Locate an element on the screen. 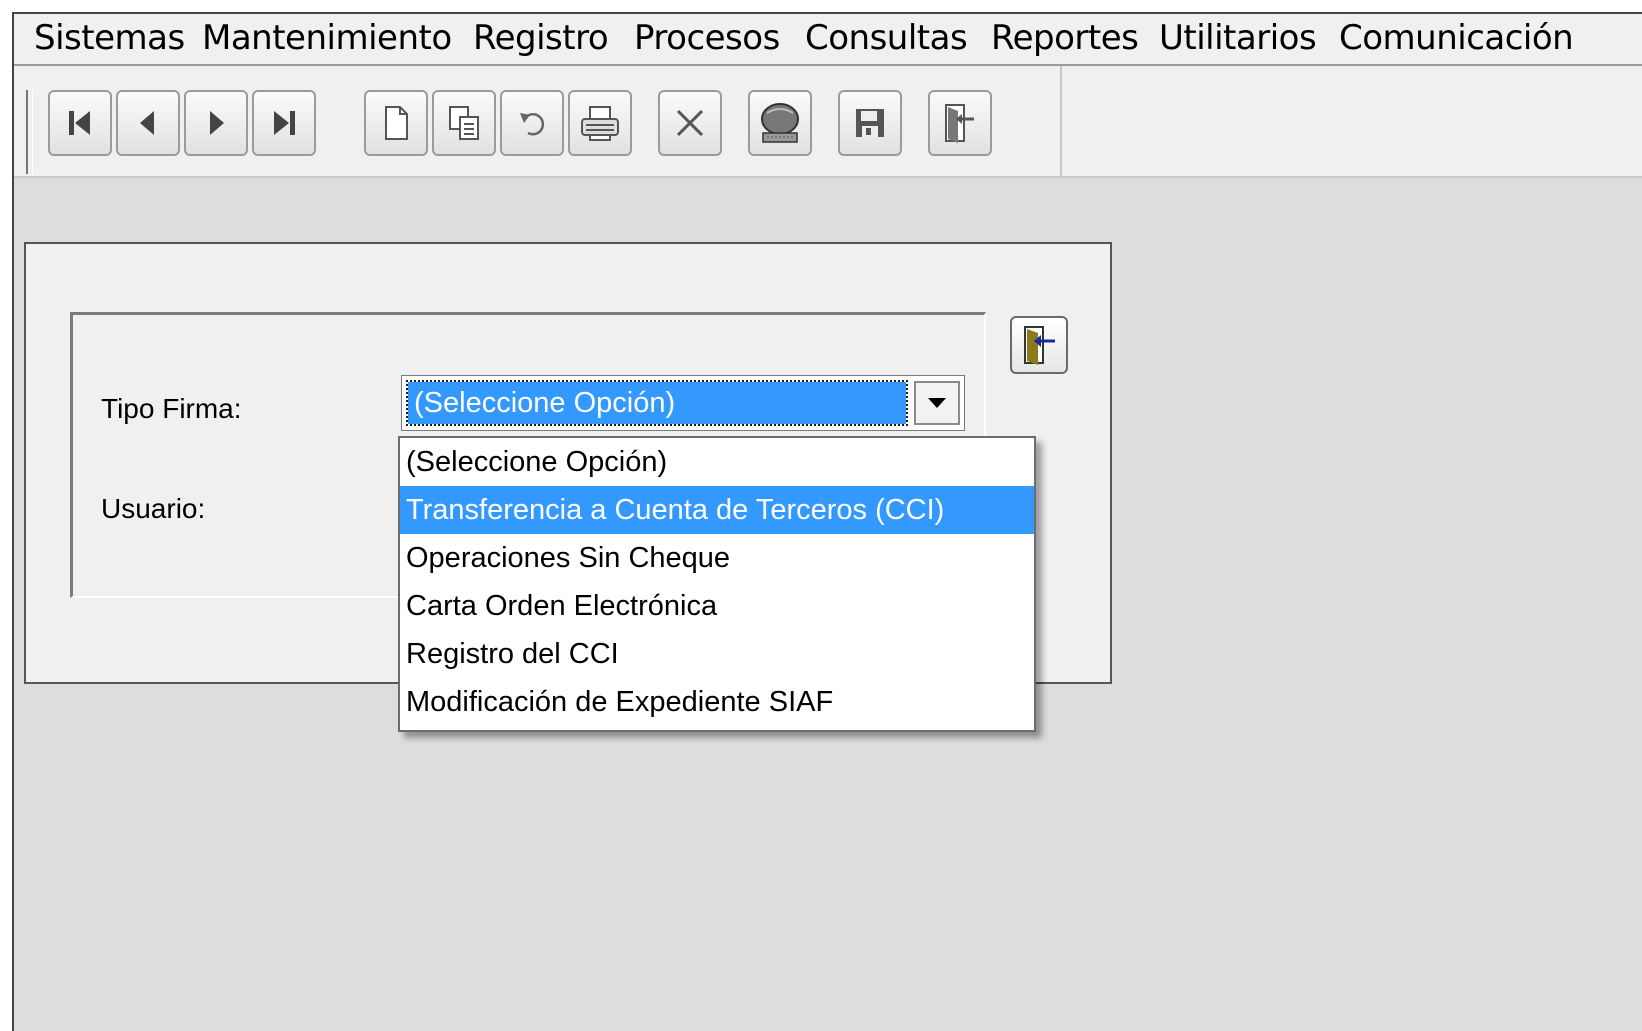  next-record-button is located at coordinates (216, 123).